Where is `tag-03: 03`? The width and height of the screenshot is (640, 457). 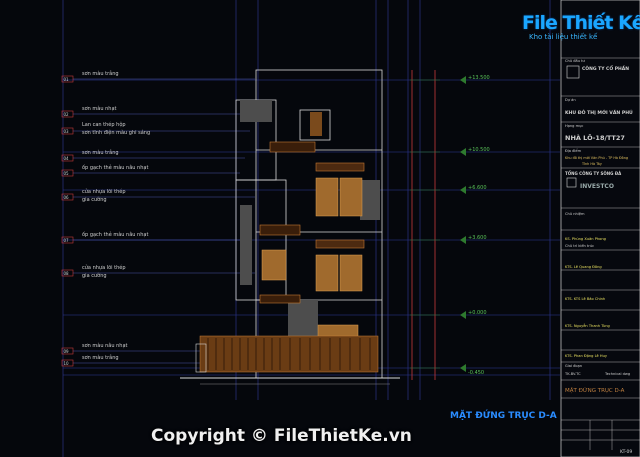
tag-03: 03 is located at coordinates (67, 131).